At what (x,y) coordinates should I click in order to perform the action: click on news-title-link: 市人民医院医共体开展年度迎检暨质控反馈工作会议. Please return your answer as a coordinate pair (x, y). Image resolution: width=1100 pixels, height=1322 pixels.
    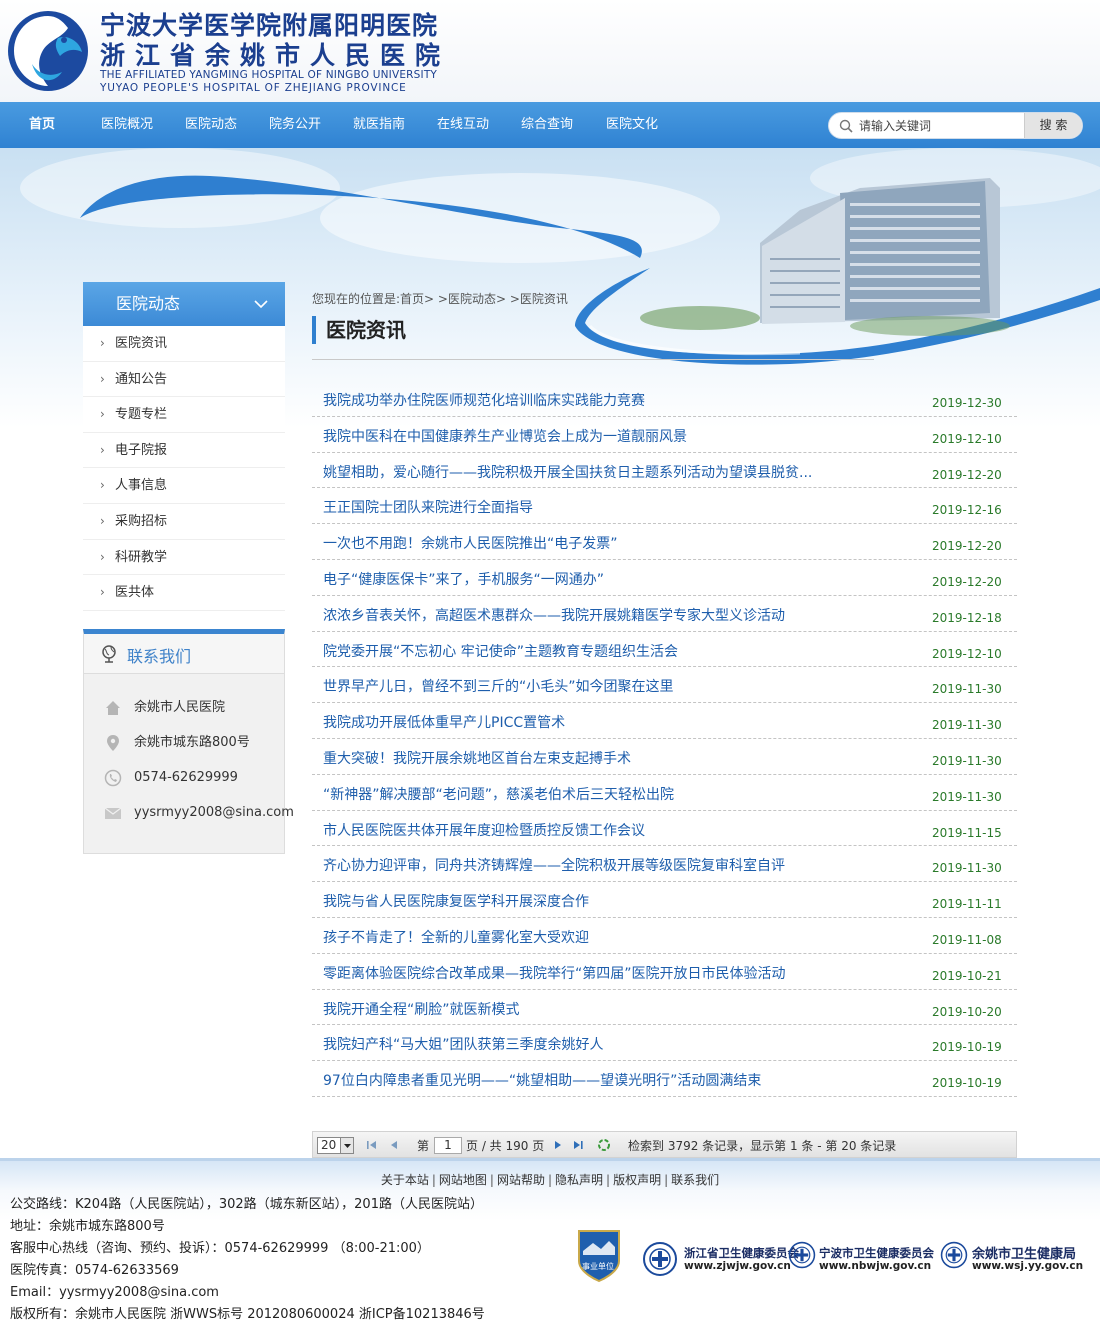
    Looking at the image, I should click on (484, 830).